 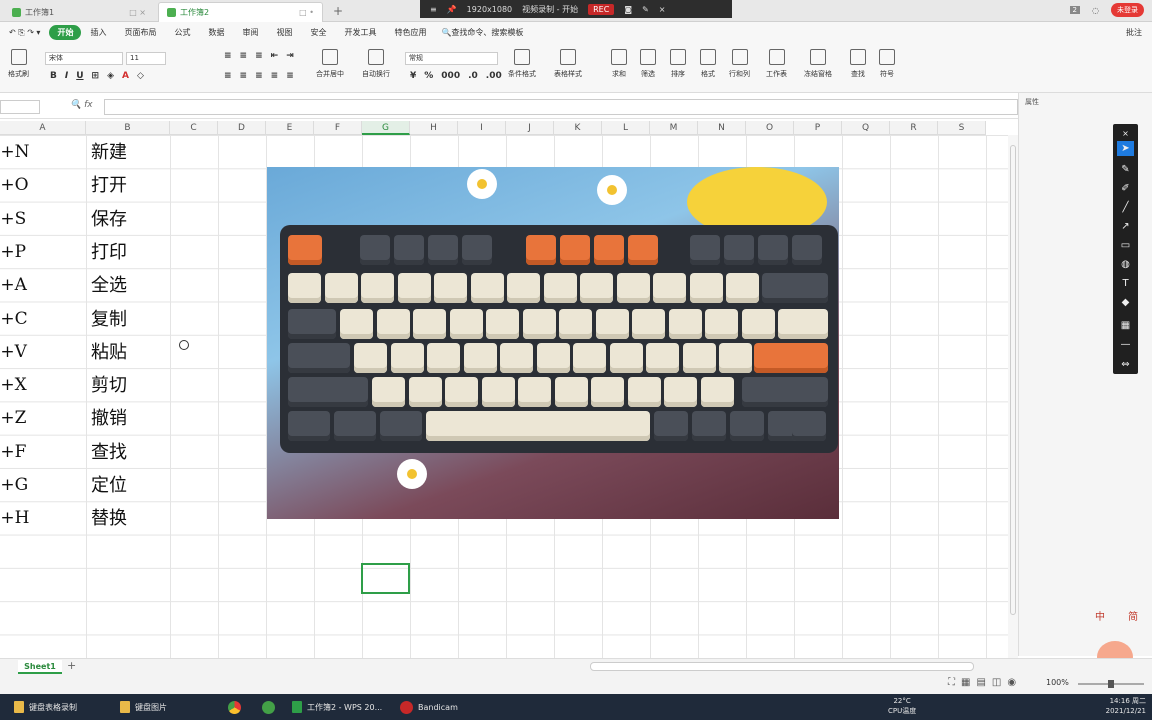 What do you see at coordinates (996, 682) in the screenshot?
I see `reading-icon: ◫` at bounding box center [996, 682].